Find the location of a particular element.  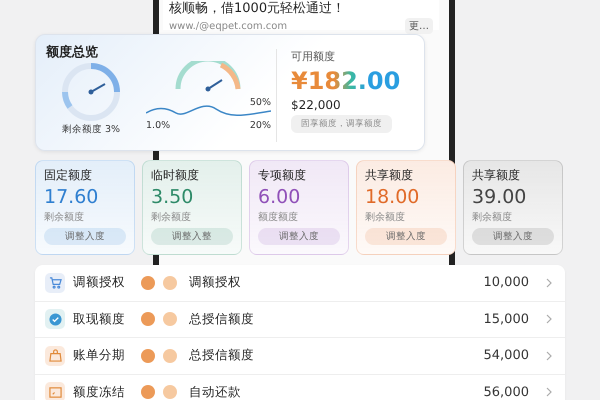

check-icon is located at coordinates (55, 319).